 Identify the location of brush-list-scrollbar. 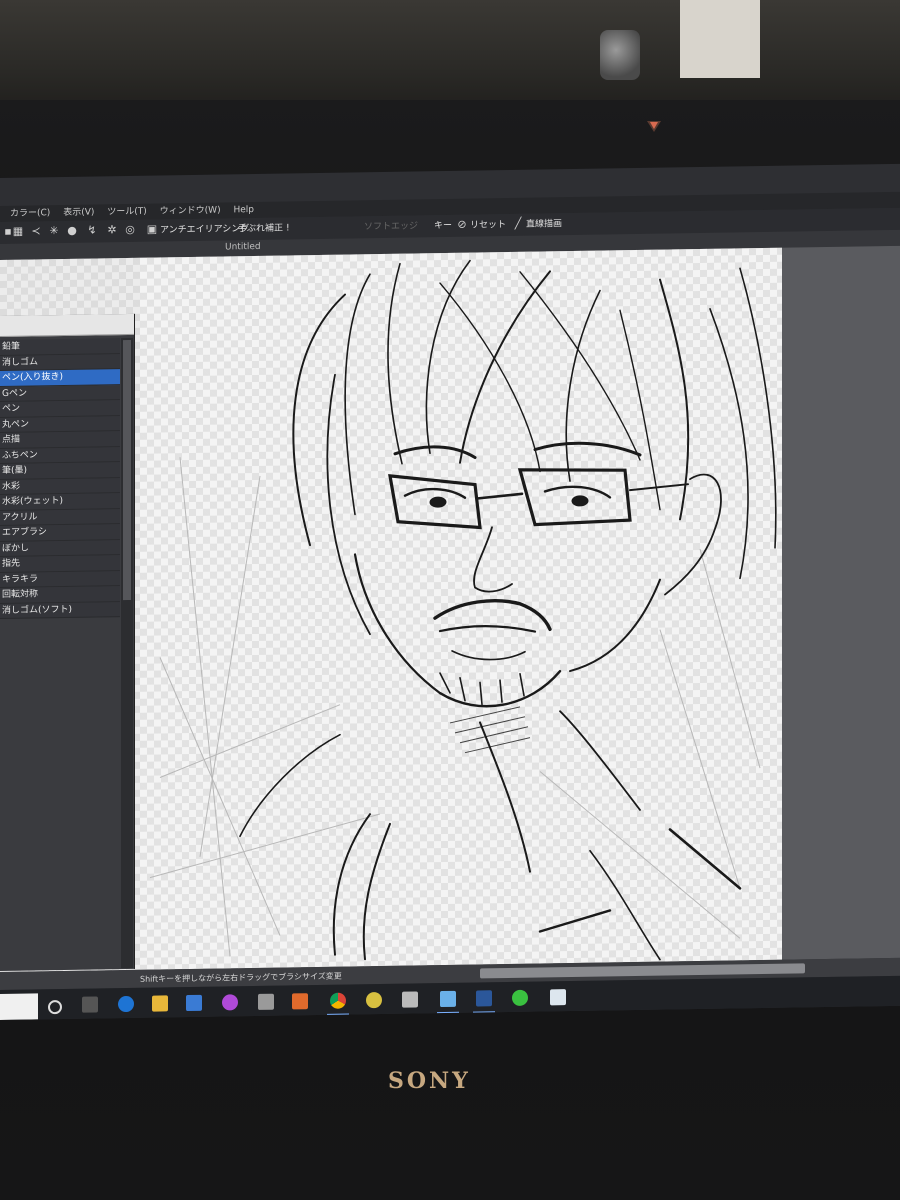
(127, 653).